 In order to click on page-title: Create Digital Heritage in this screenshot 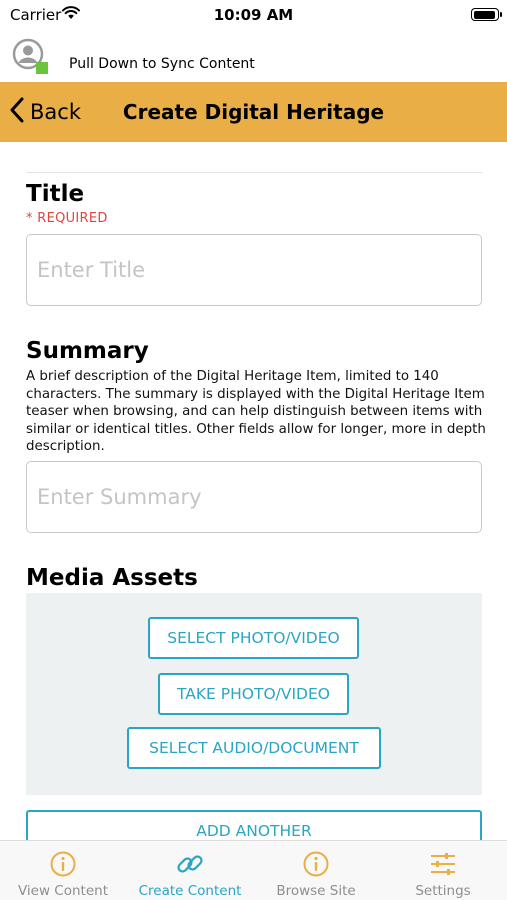, I will do `click(253, 112)`.